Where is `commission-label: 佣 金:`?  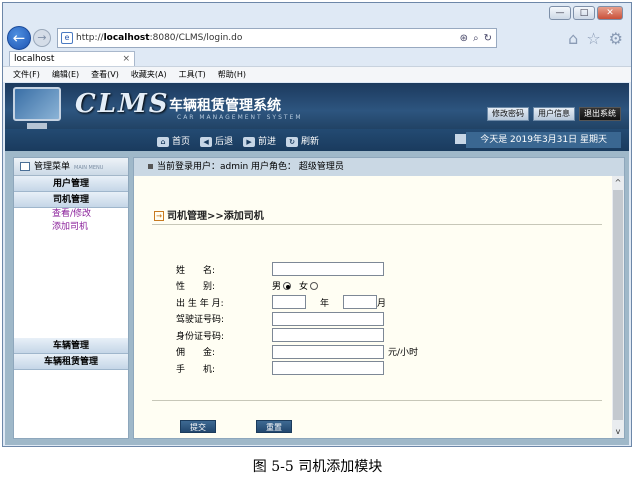
commission-label: 佣 金: is located at coordinates (196, 353).